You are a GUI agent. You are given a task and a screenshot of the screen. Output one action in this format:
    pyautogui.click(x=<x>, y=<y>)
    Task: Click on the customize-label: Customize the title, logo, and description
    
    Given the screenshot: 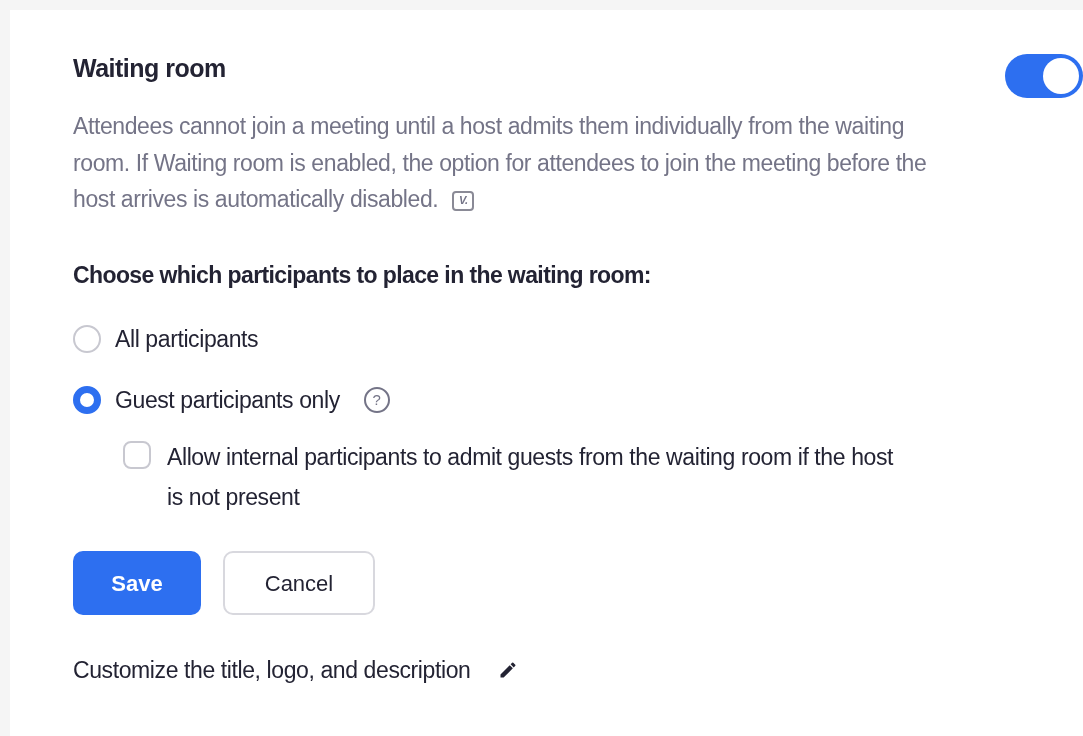 What is the action you would take?
    pyautogui.click(x=272, y=670)
    